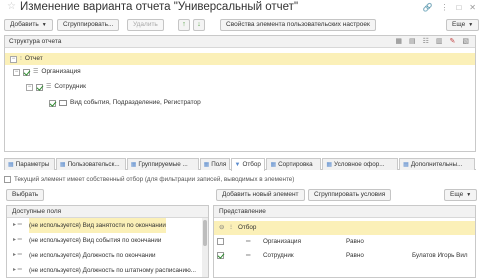 The image size is (480, 278). I want to click on tab-label: Отбор, so click(251, 164).